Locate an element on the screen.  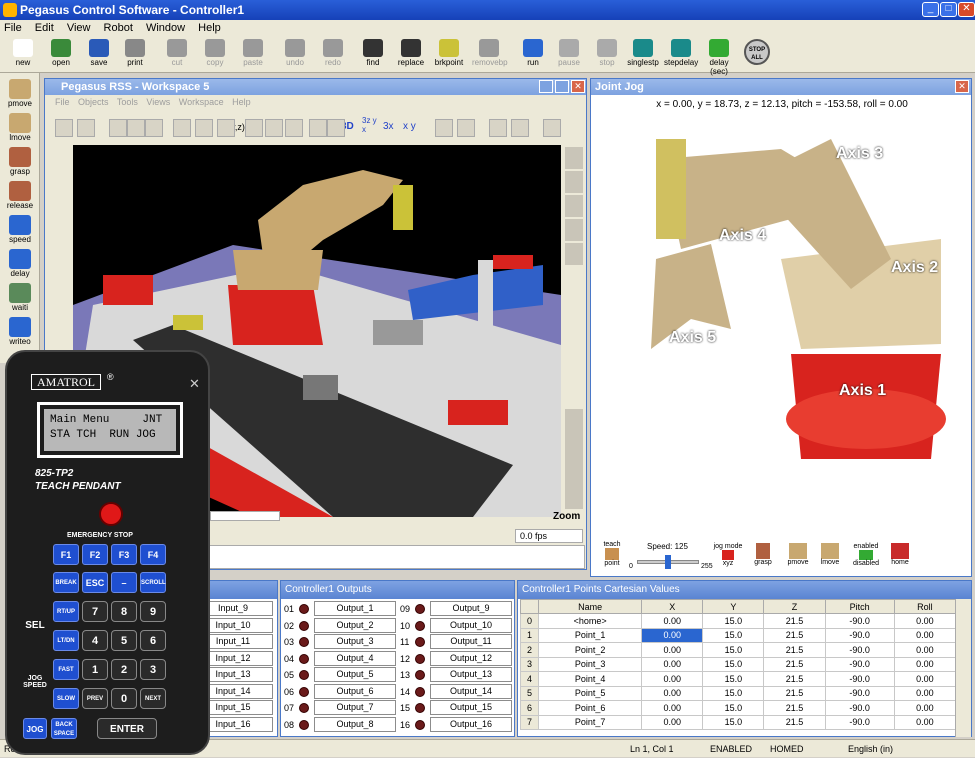
output-name-field: Output_5 is located at coordinates (355, 674).